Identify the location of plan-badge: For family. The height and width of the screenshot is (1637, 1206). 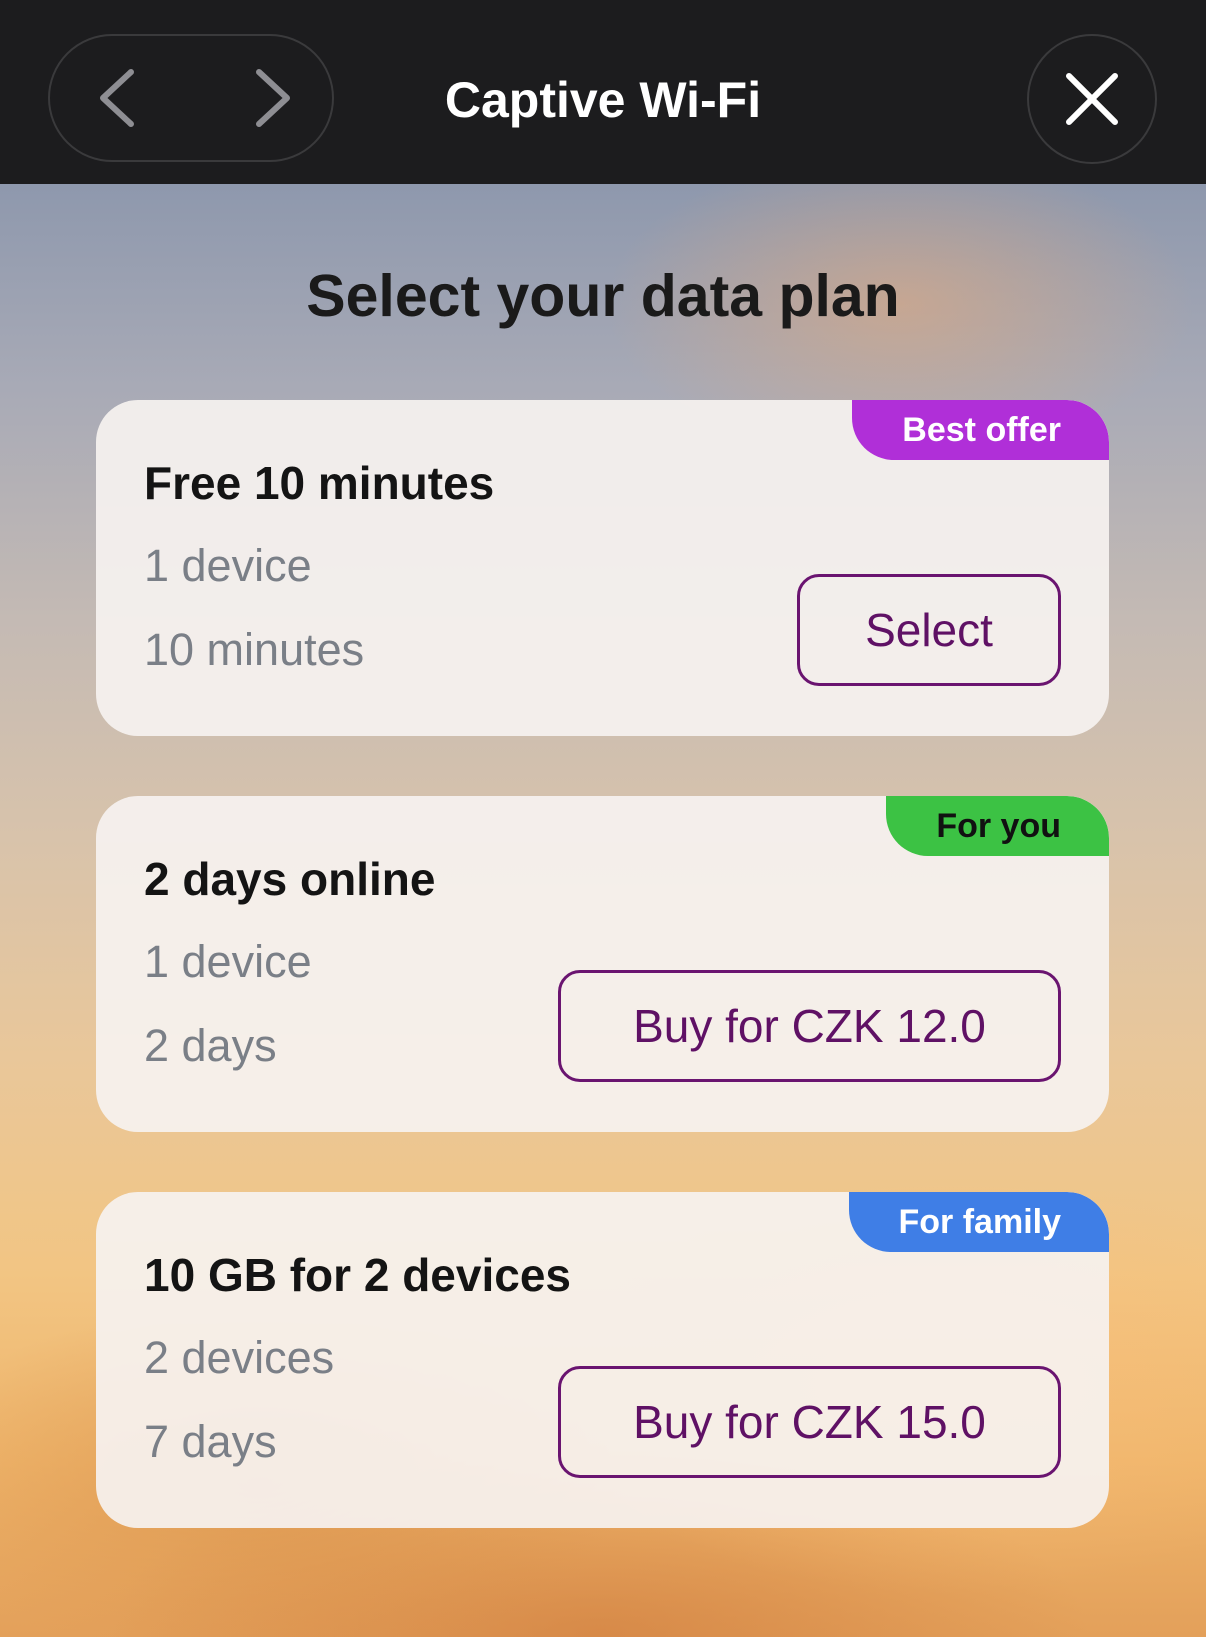
(978, 1222).